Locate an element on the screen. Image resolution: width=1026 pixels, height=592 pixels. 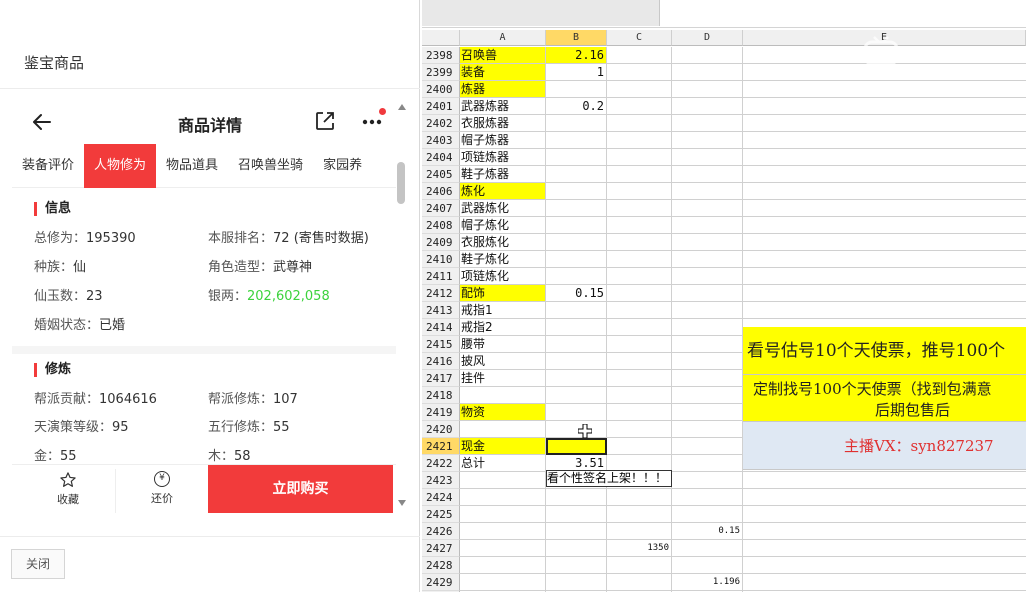
row-number: 2409 is located at coordinates (441, 242).